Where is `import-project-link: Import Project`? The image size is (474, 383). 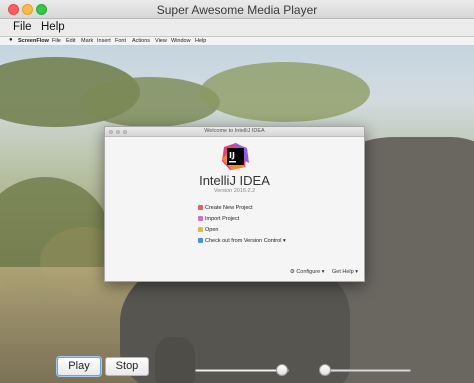 import-project-link: Import Project is located at coordinates (218, 220).